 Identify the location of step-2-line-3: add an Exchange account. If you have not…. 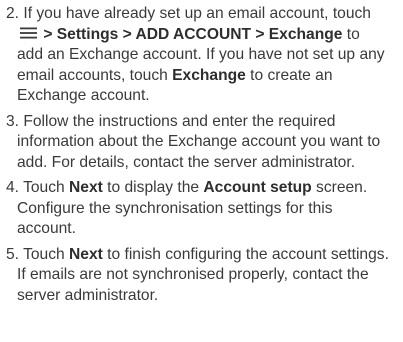
(204, 55).